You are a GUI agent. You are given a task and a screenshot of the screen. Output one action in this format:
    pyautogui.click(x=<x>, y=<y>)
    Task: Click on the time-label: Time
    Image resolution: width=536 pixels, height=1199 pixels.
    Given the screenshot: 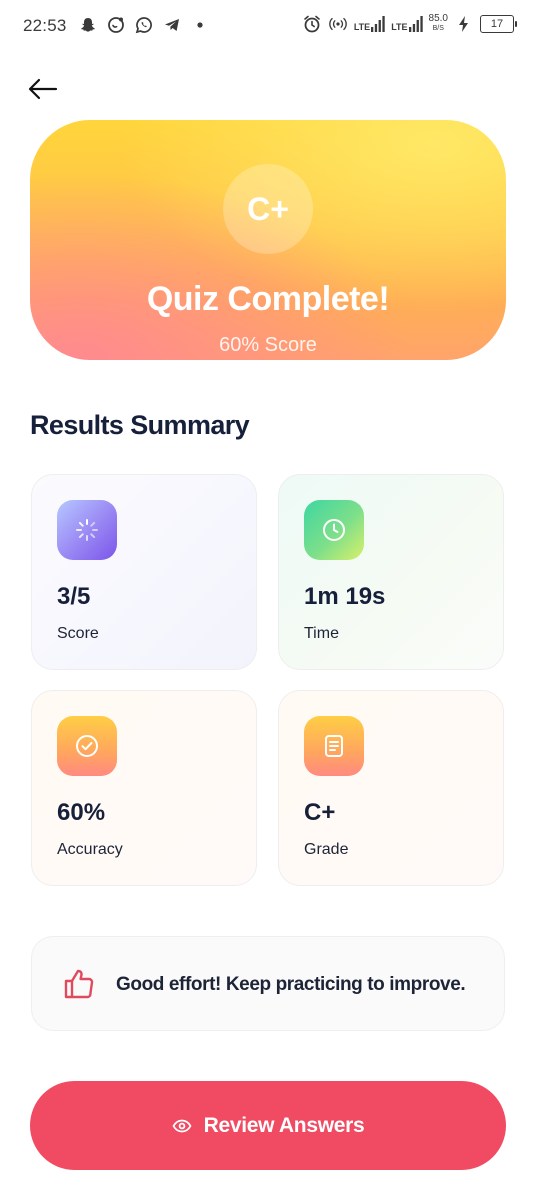 What is the action you would take?
    pyautogui.click(x=321, y=633)
    